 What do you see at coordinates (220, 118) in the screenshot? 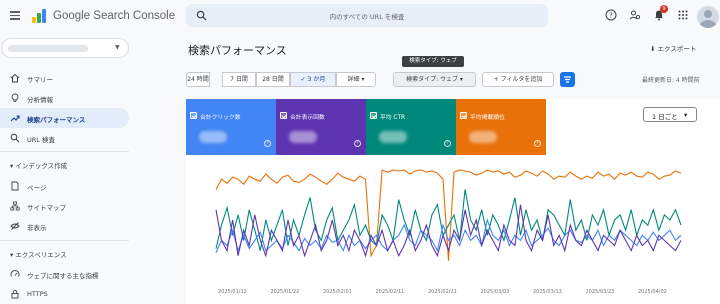
I see `metric-label: 合計クリック数` at bounding box center [220, 118].